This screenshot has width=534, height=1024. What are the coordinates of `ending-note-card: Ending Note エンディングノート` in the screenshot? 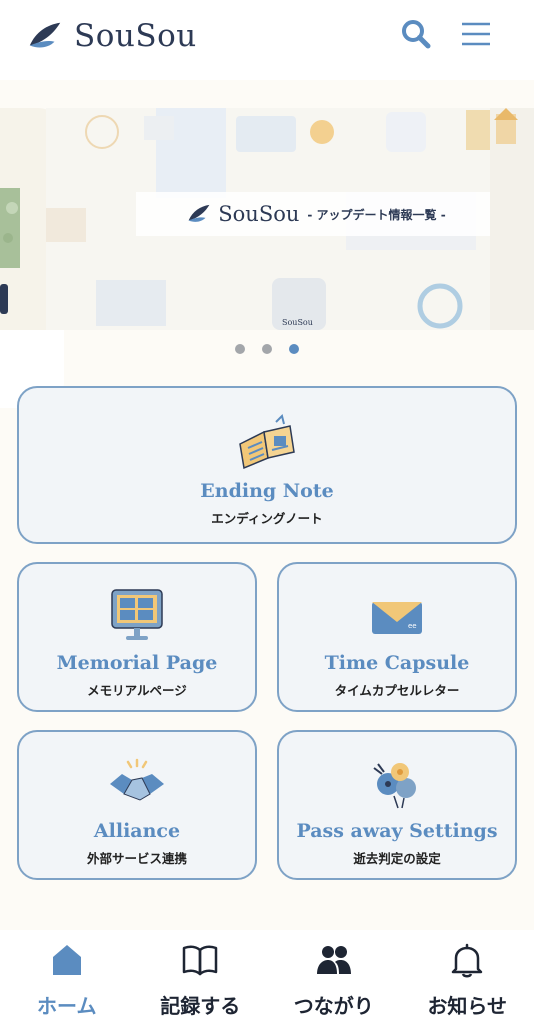 It's located at (267, 465).